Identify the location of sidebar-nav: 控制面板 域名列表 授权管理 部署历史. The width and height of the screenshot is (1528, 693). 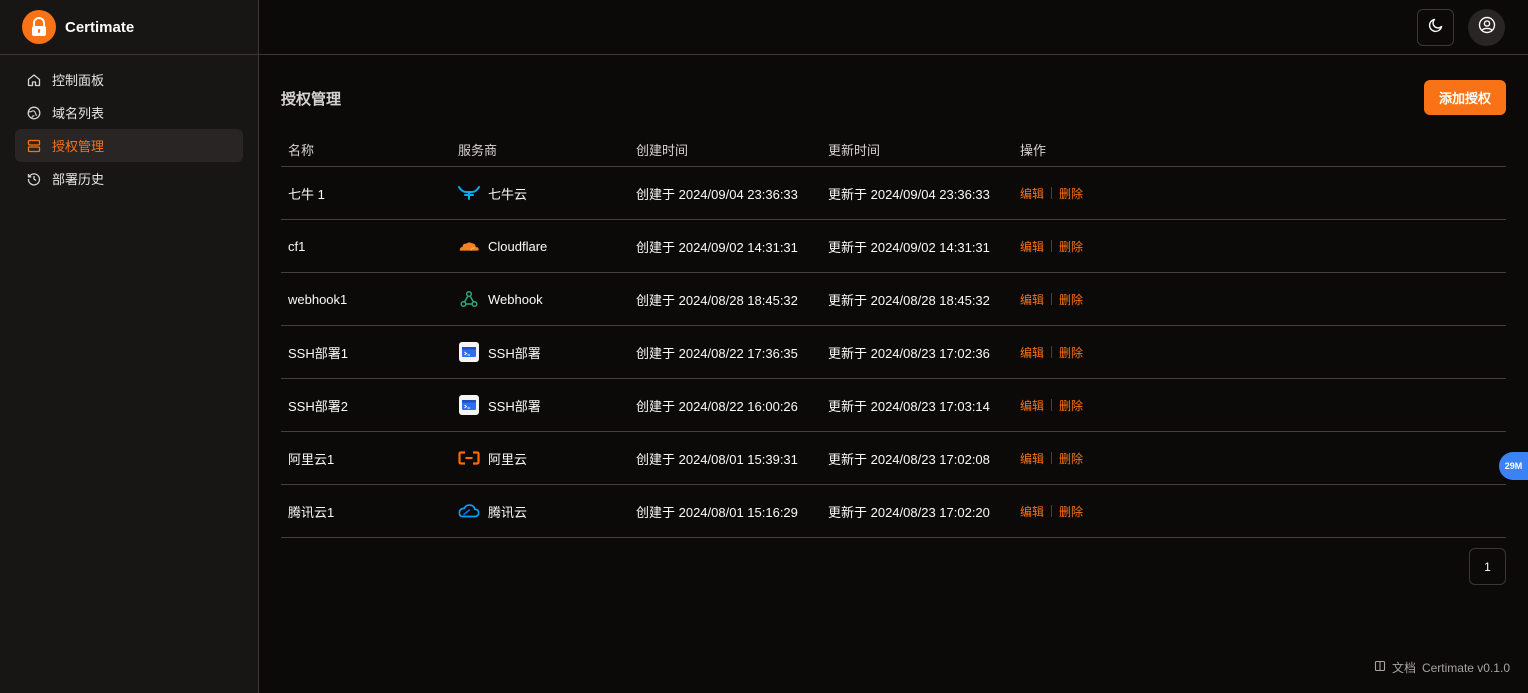
(129, 129).